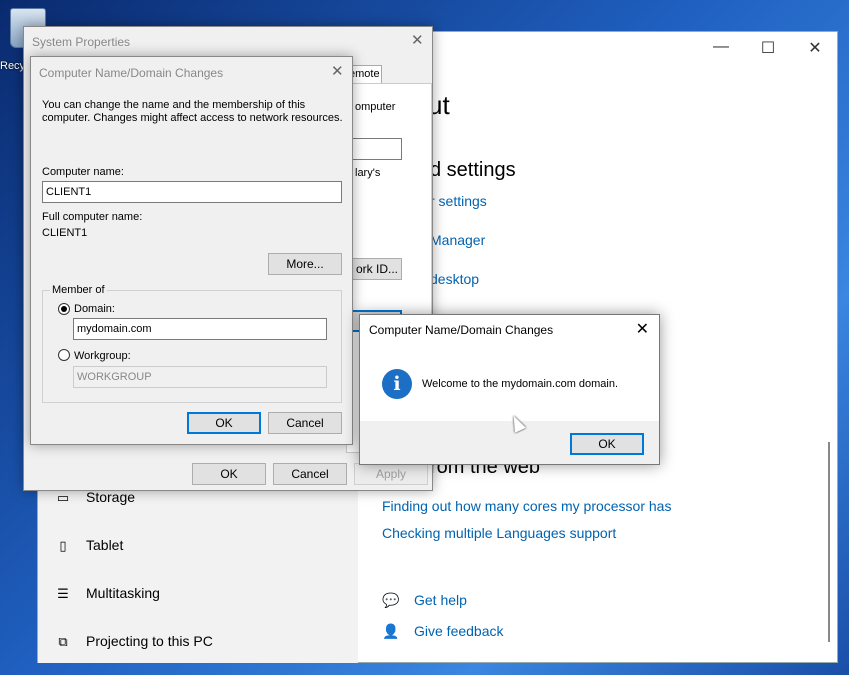 The width and height of the screenshot is (849, 675). Describe the element at coordinates (375, 107) in the screenshot. I see `description-partial: omputer` at that location.